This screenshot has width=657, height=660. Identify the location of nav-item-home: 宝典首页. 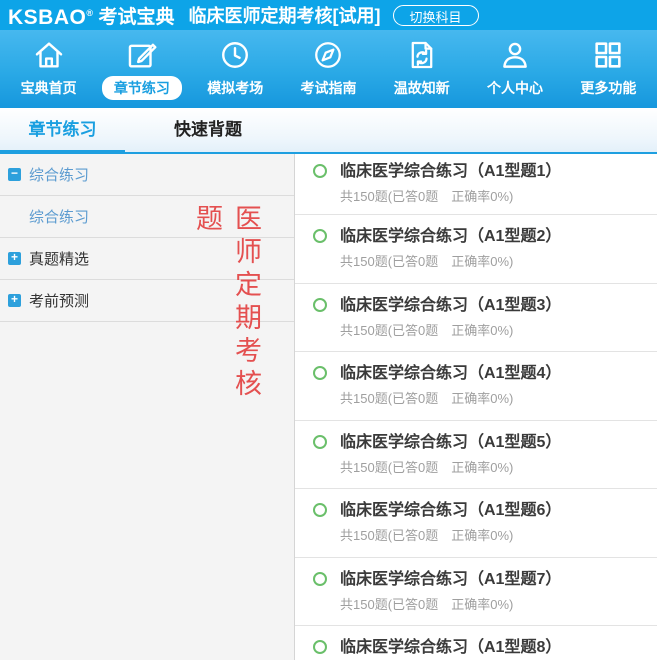
(49, 69).